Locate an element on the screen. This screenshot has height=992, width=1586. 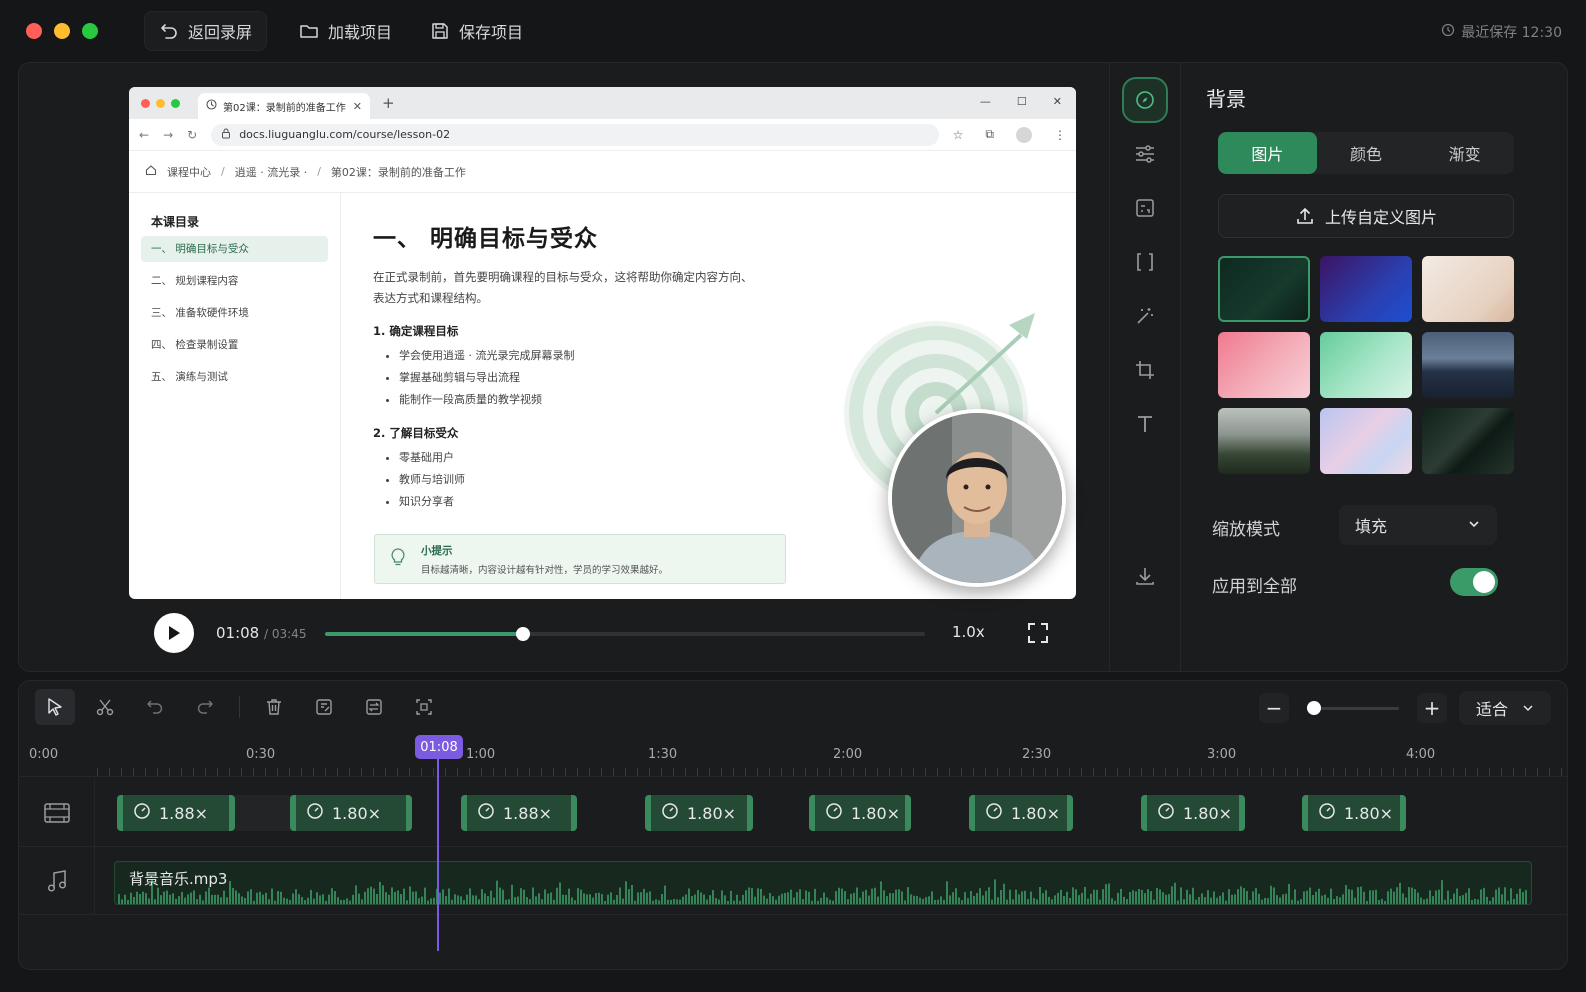
save-project-button: 保存项目 is located at coordinates (476, 31).